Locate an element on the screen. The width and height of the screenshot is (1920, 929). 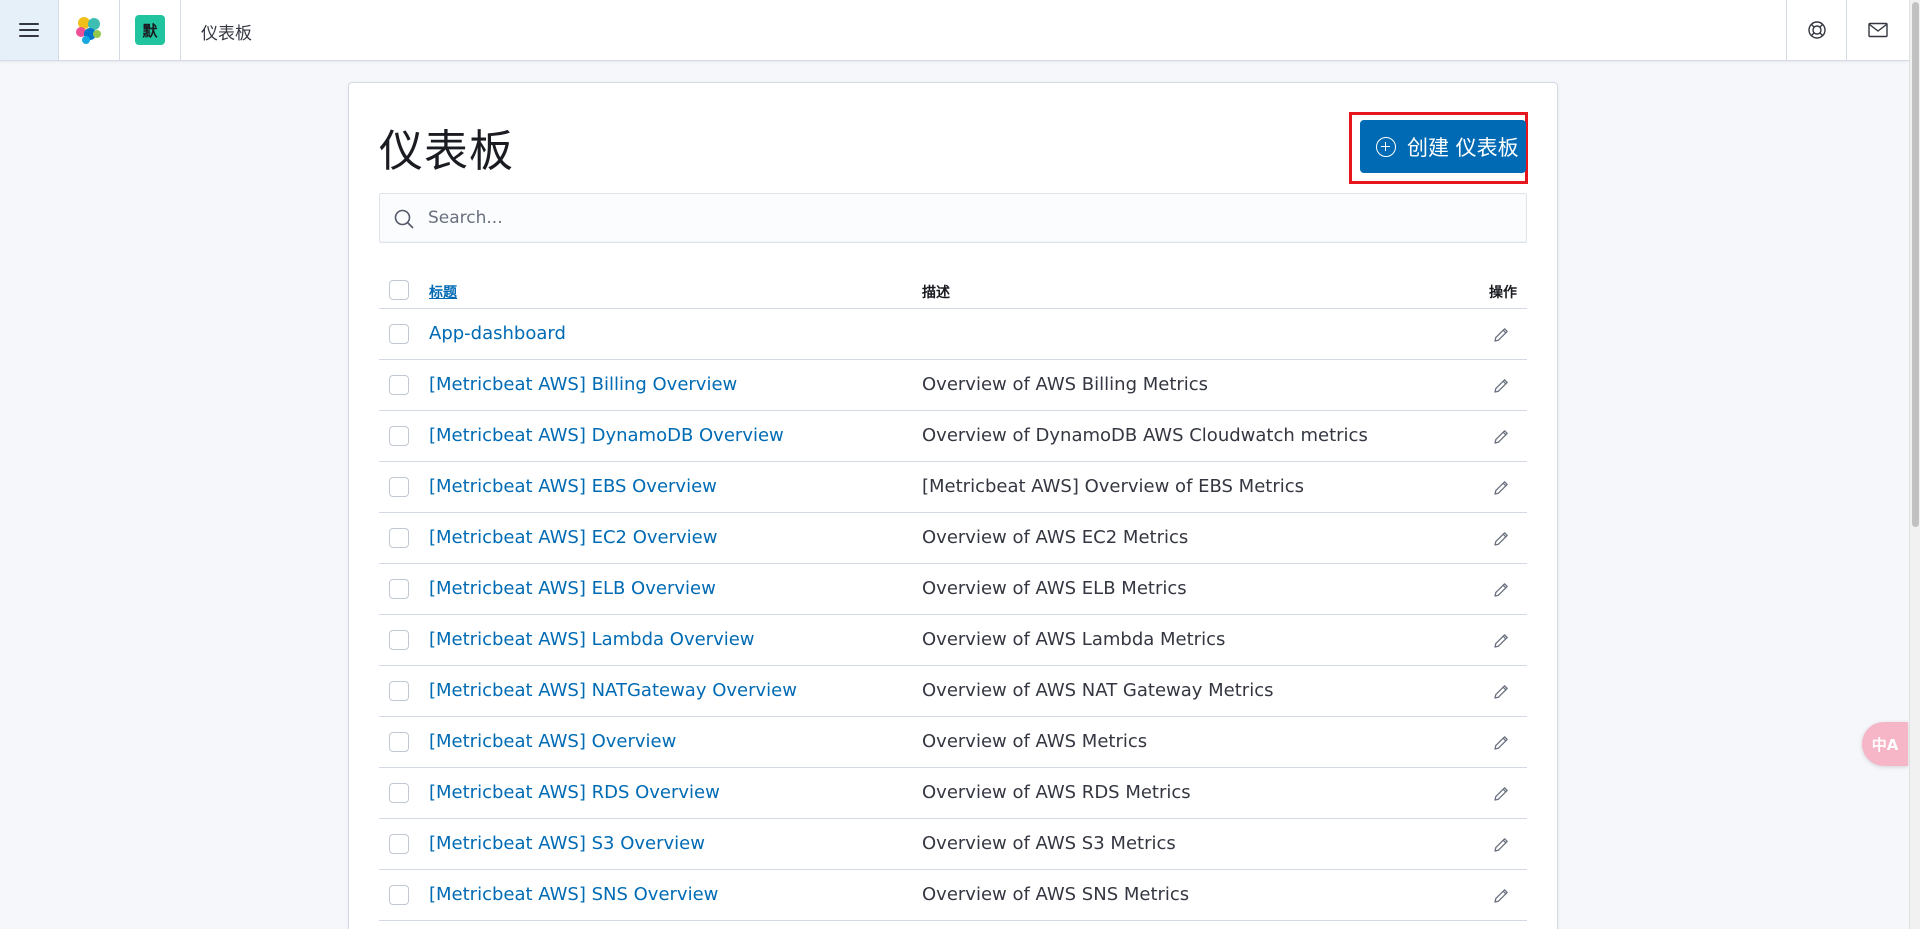
help-lifebuoy-icon is located at coordinates (1816, 30).